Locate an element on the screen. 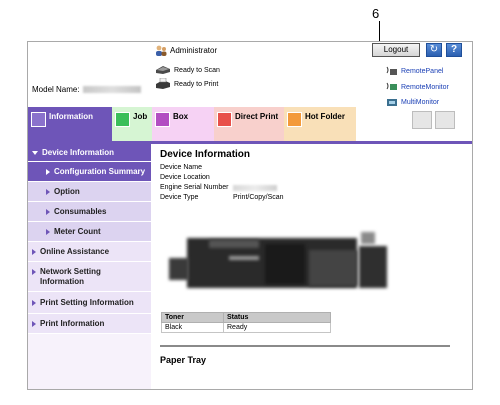  information-icon is located at coordinates (38, 119).